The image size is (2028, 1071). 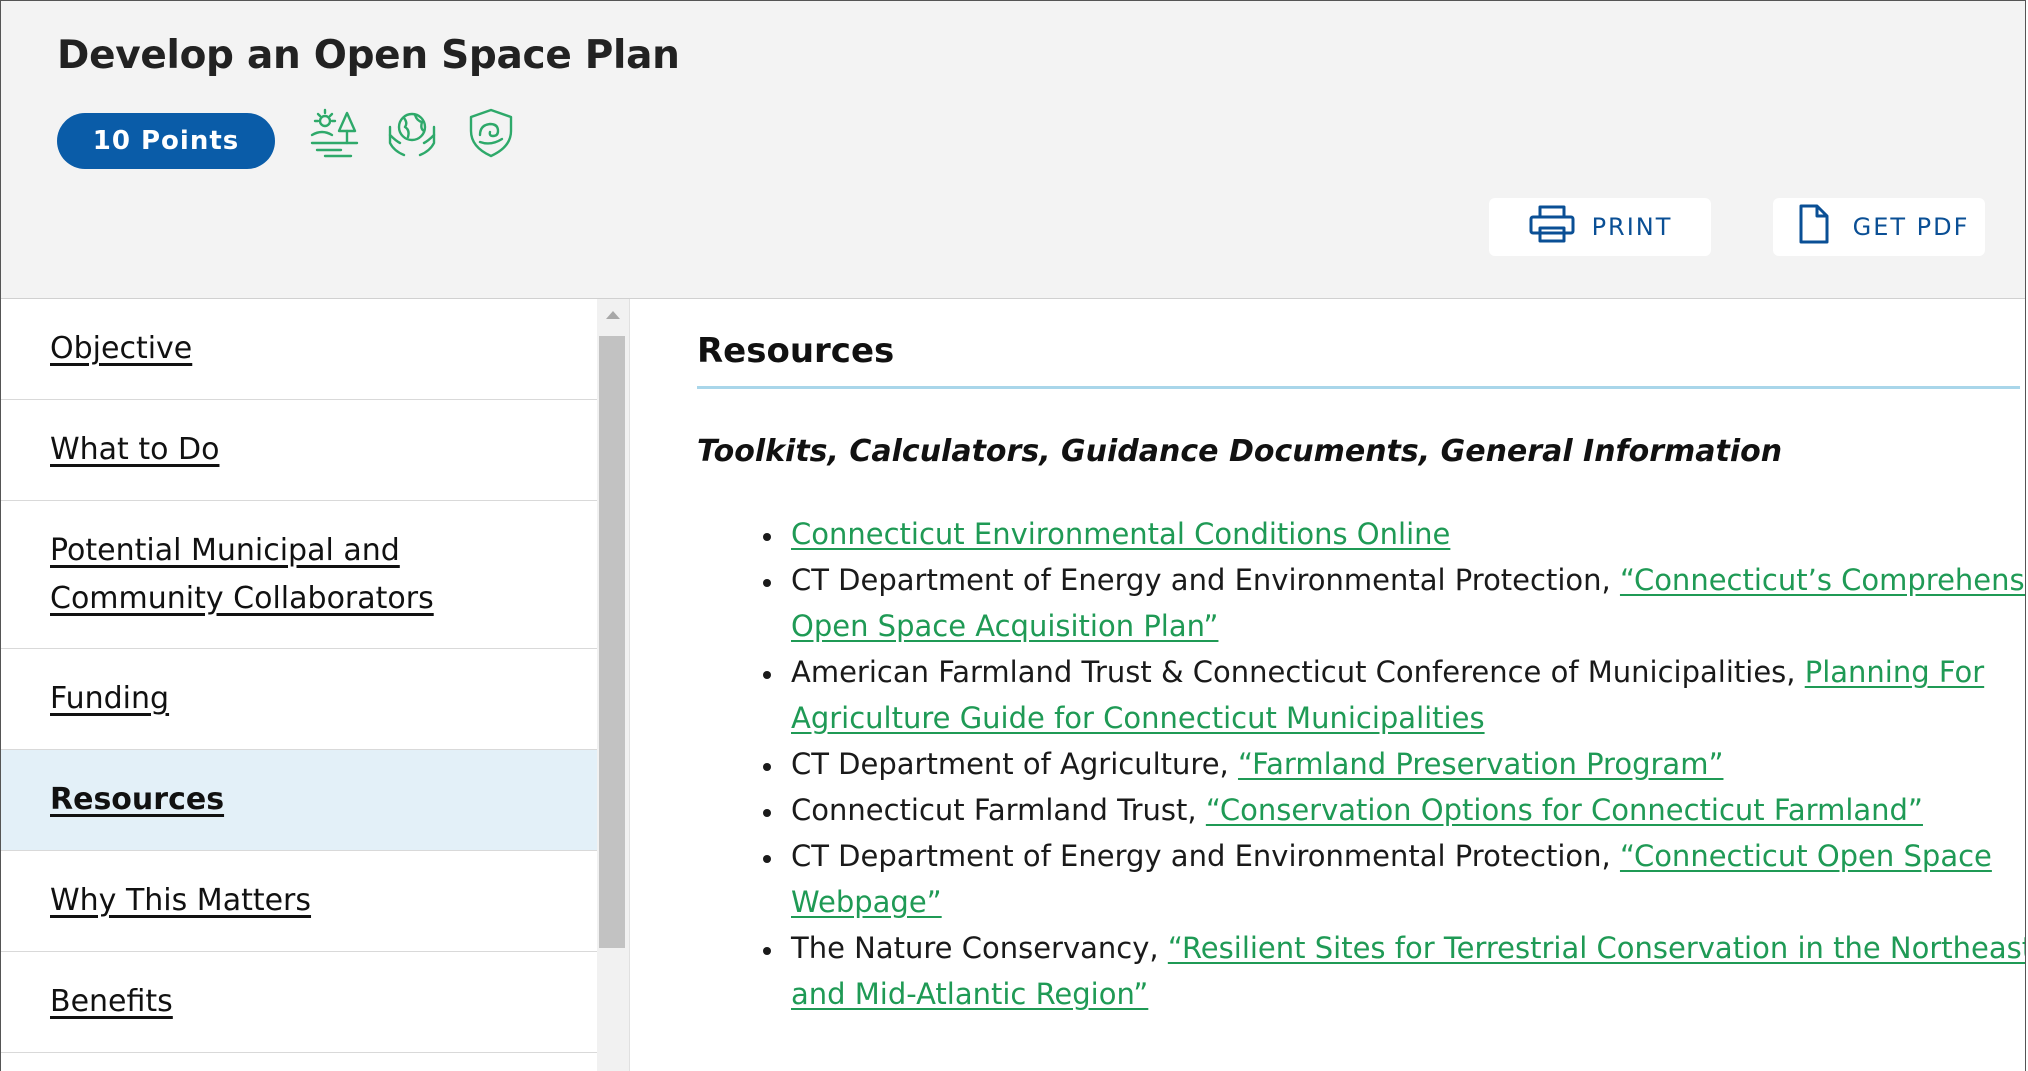 What do you see at coordinates (612, 642) in the screenshot?
I see `scrollbar-thumb` at bounding box center [612, 642].